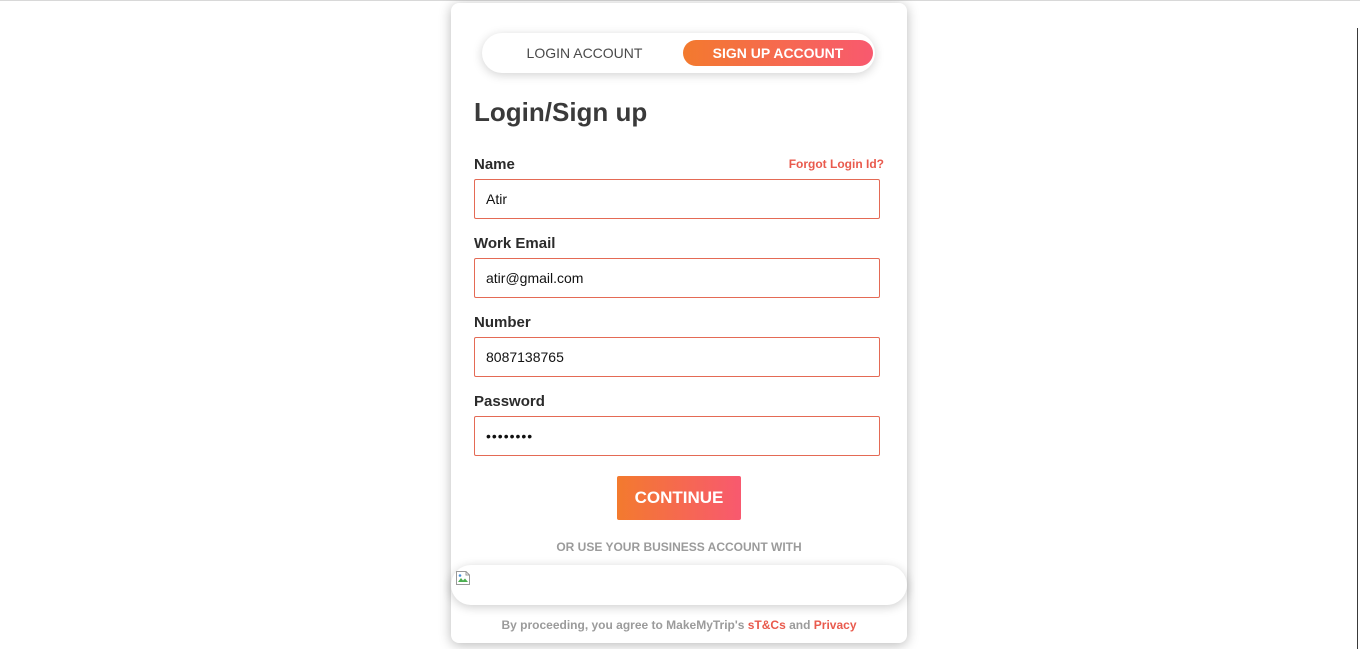  Describe the element at coordinates (836, 164) in the screenshot. I see `forgot-login-id-link: Forgot Login Id?` at that location.